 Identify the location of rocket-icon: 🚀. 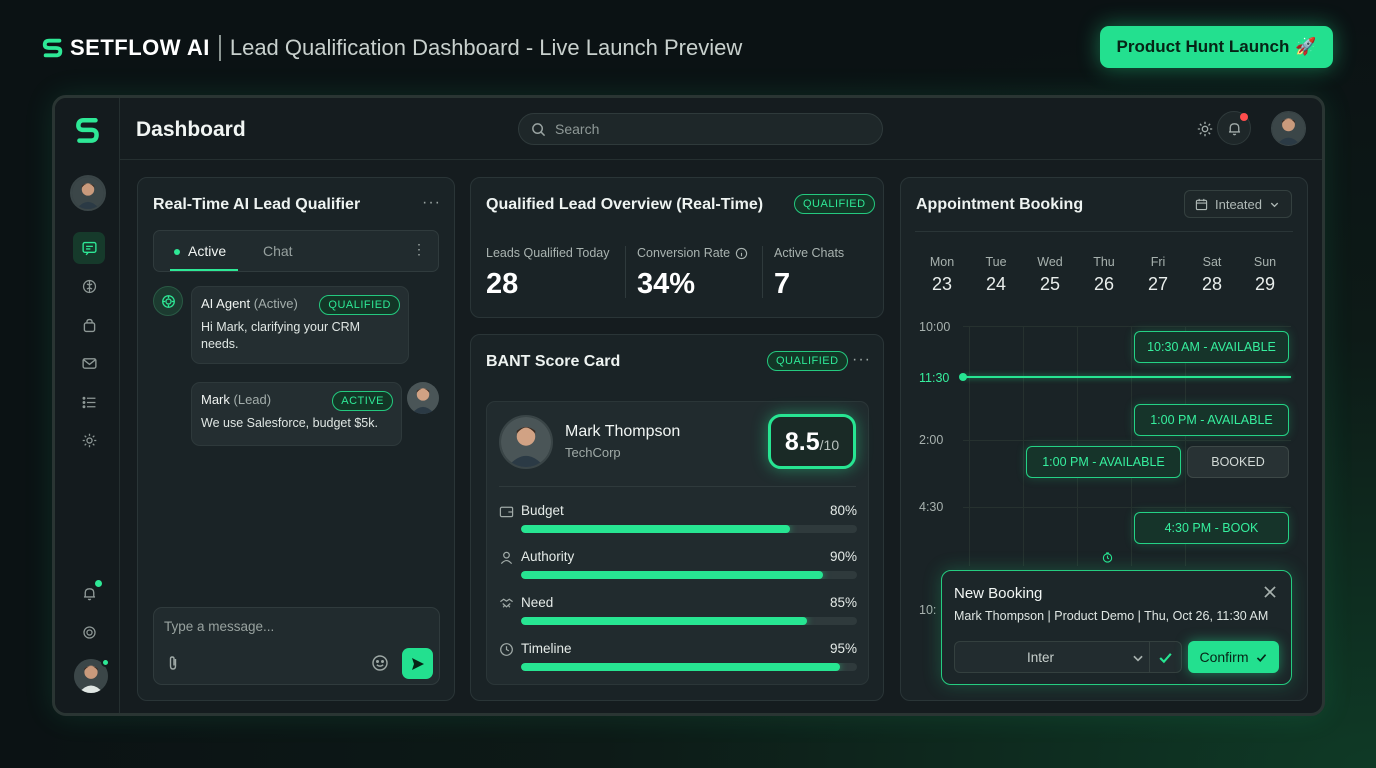
(1306, 46).